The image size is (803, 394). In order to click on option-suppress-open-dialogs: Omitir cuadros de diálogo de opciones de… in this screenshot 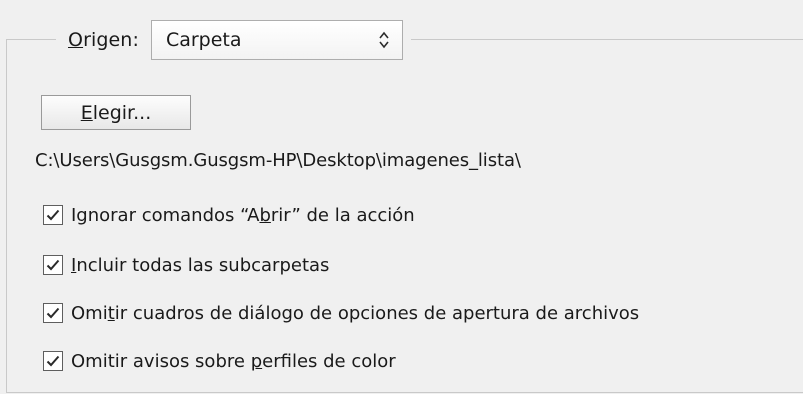, I will do `click(341, 313)`.